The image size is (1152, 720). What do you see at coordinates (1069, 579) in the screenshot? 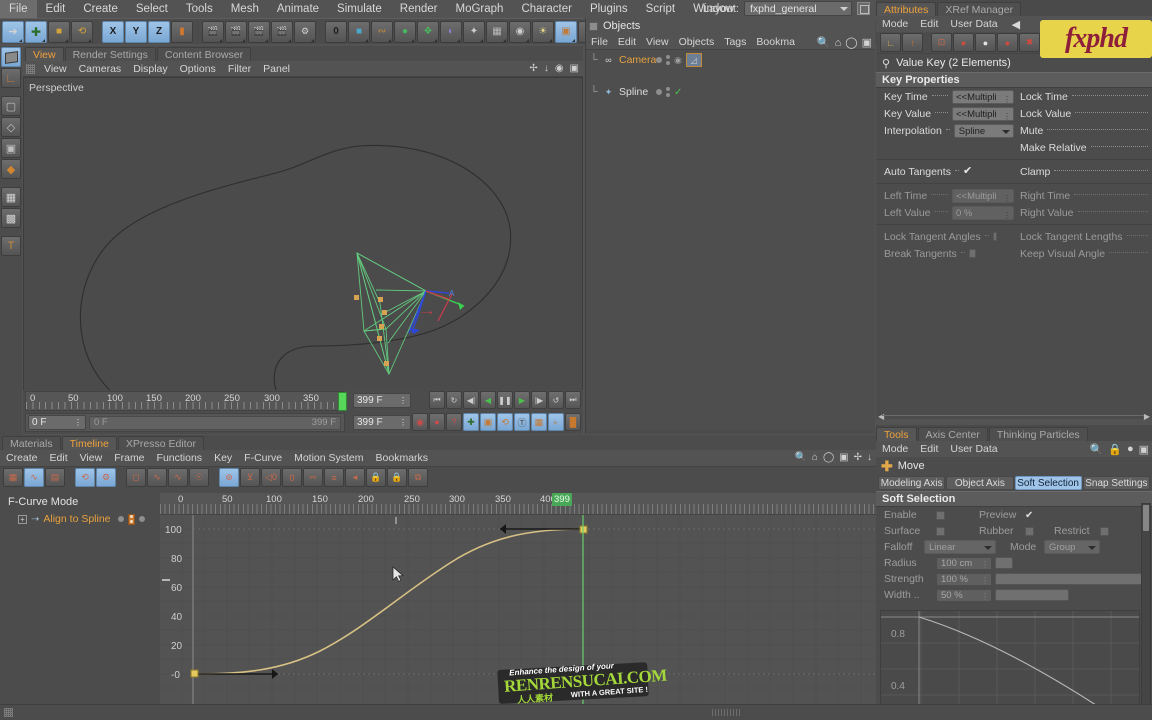
I see `strength-slider` at bounding box center [1069, 579].